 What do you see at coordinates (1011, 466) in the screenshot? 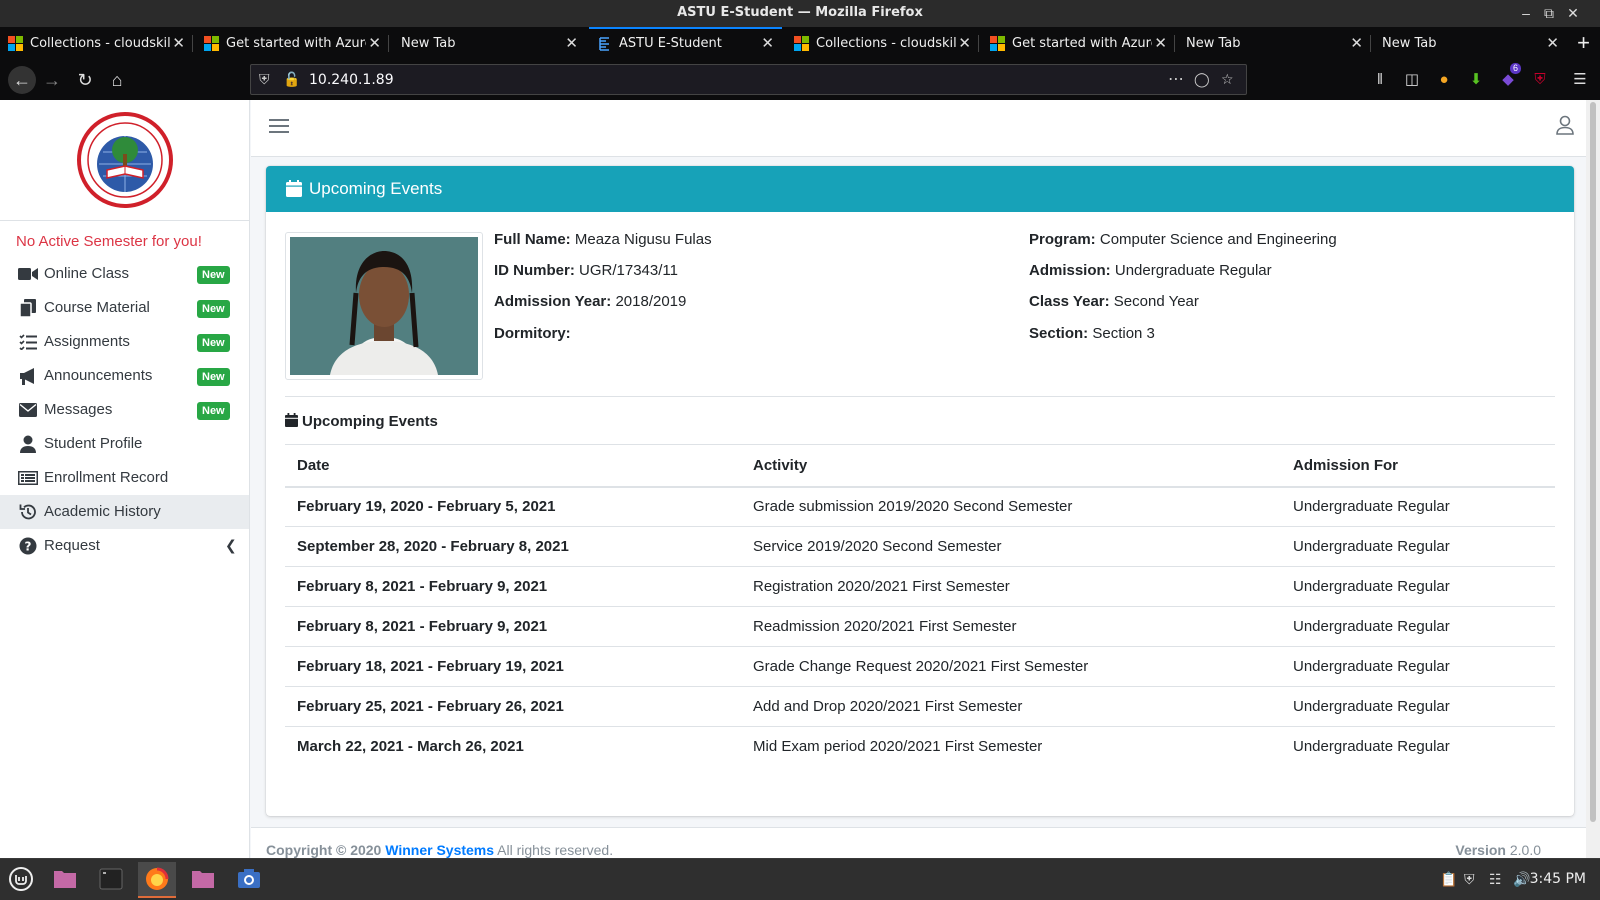
I see `column-header-activity: Activity` at bounding box center [1011, 466].